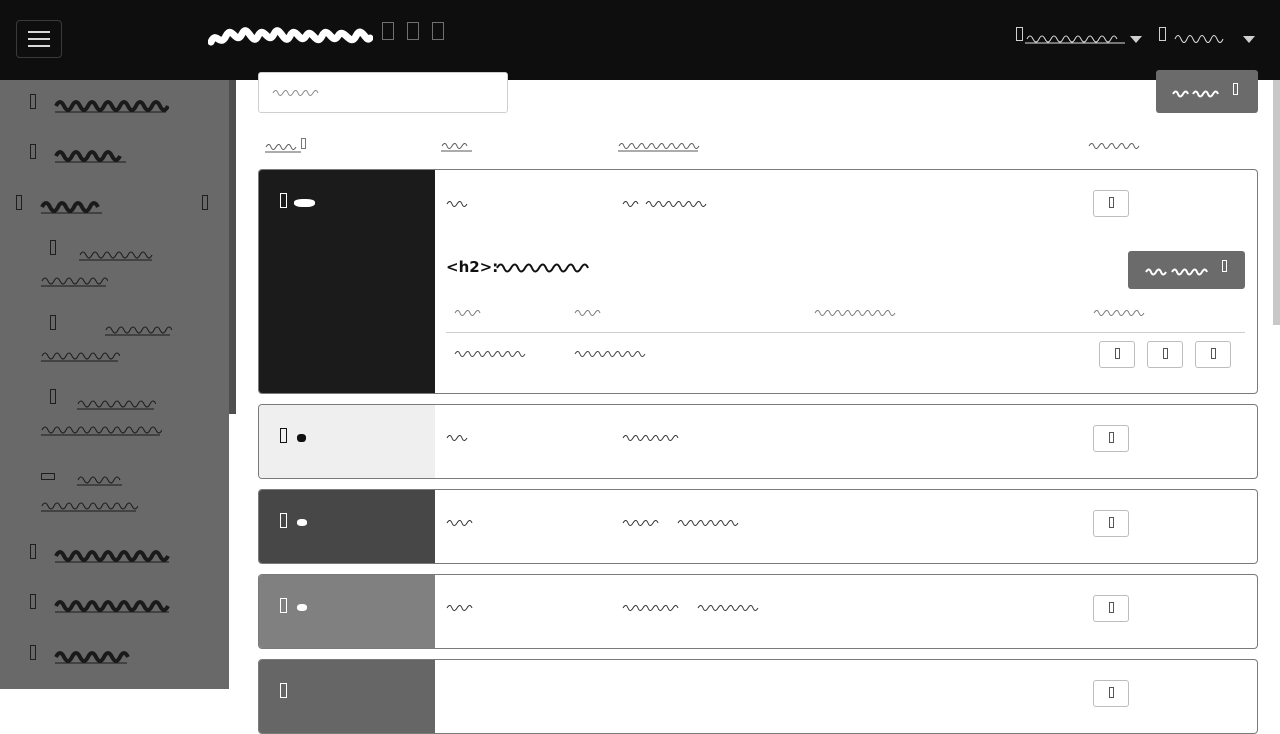 The height and width of the screenshot is (734, 1280). Describe the element at coordinates (290, 39) in the screenshot. I see `brand-logo` at that location.